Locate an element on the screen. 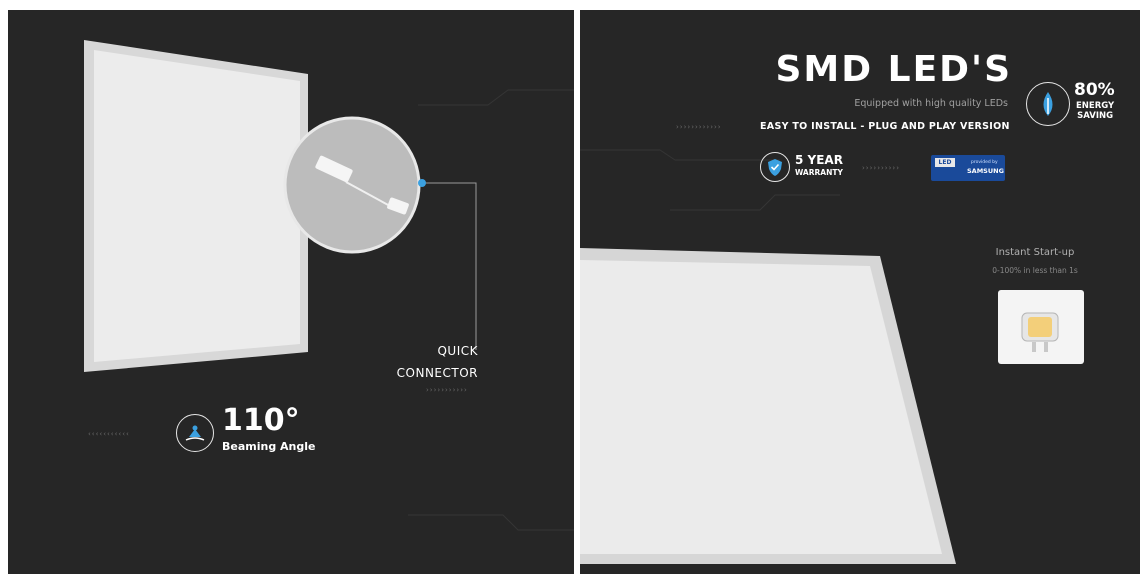 The image size is (1140, 574). install-dots: ›››››››››››› is located at coordinates (699, 127).